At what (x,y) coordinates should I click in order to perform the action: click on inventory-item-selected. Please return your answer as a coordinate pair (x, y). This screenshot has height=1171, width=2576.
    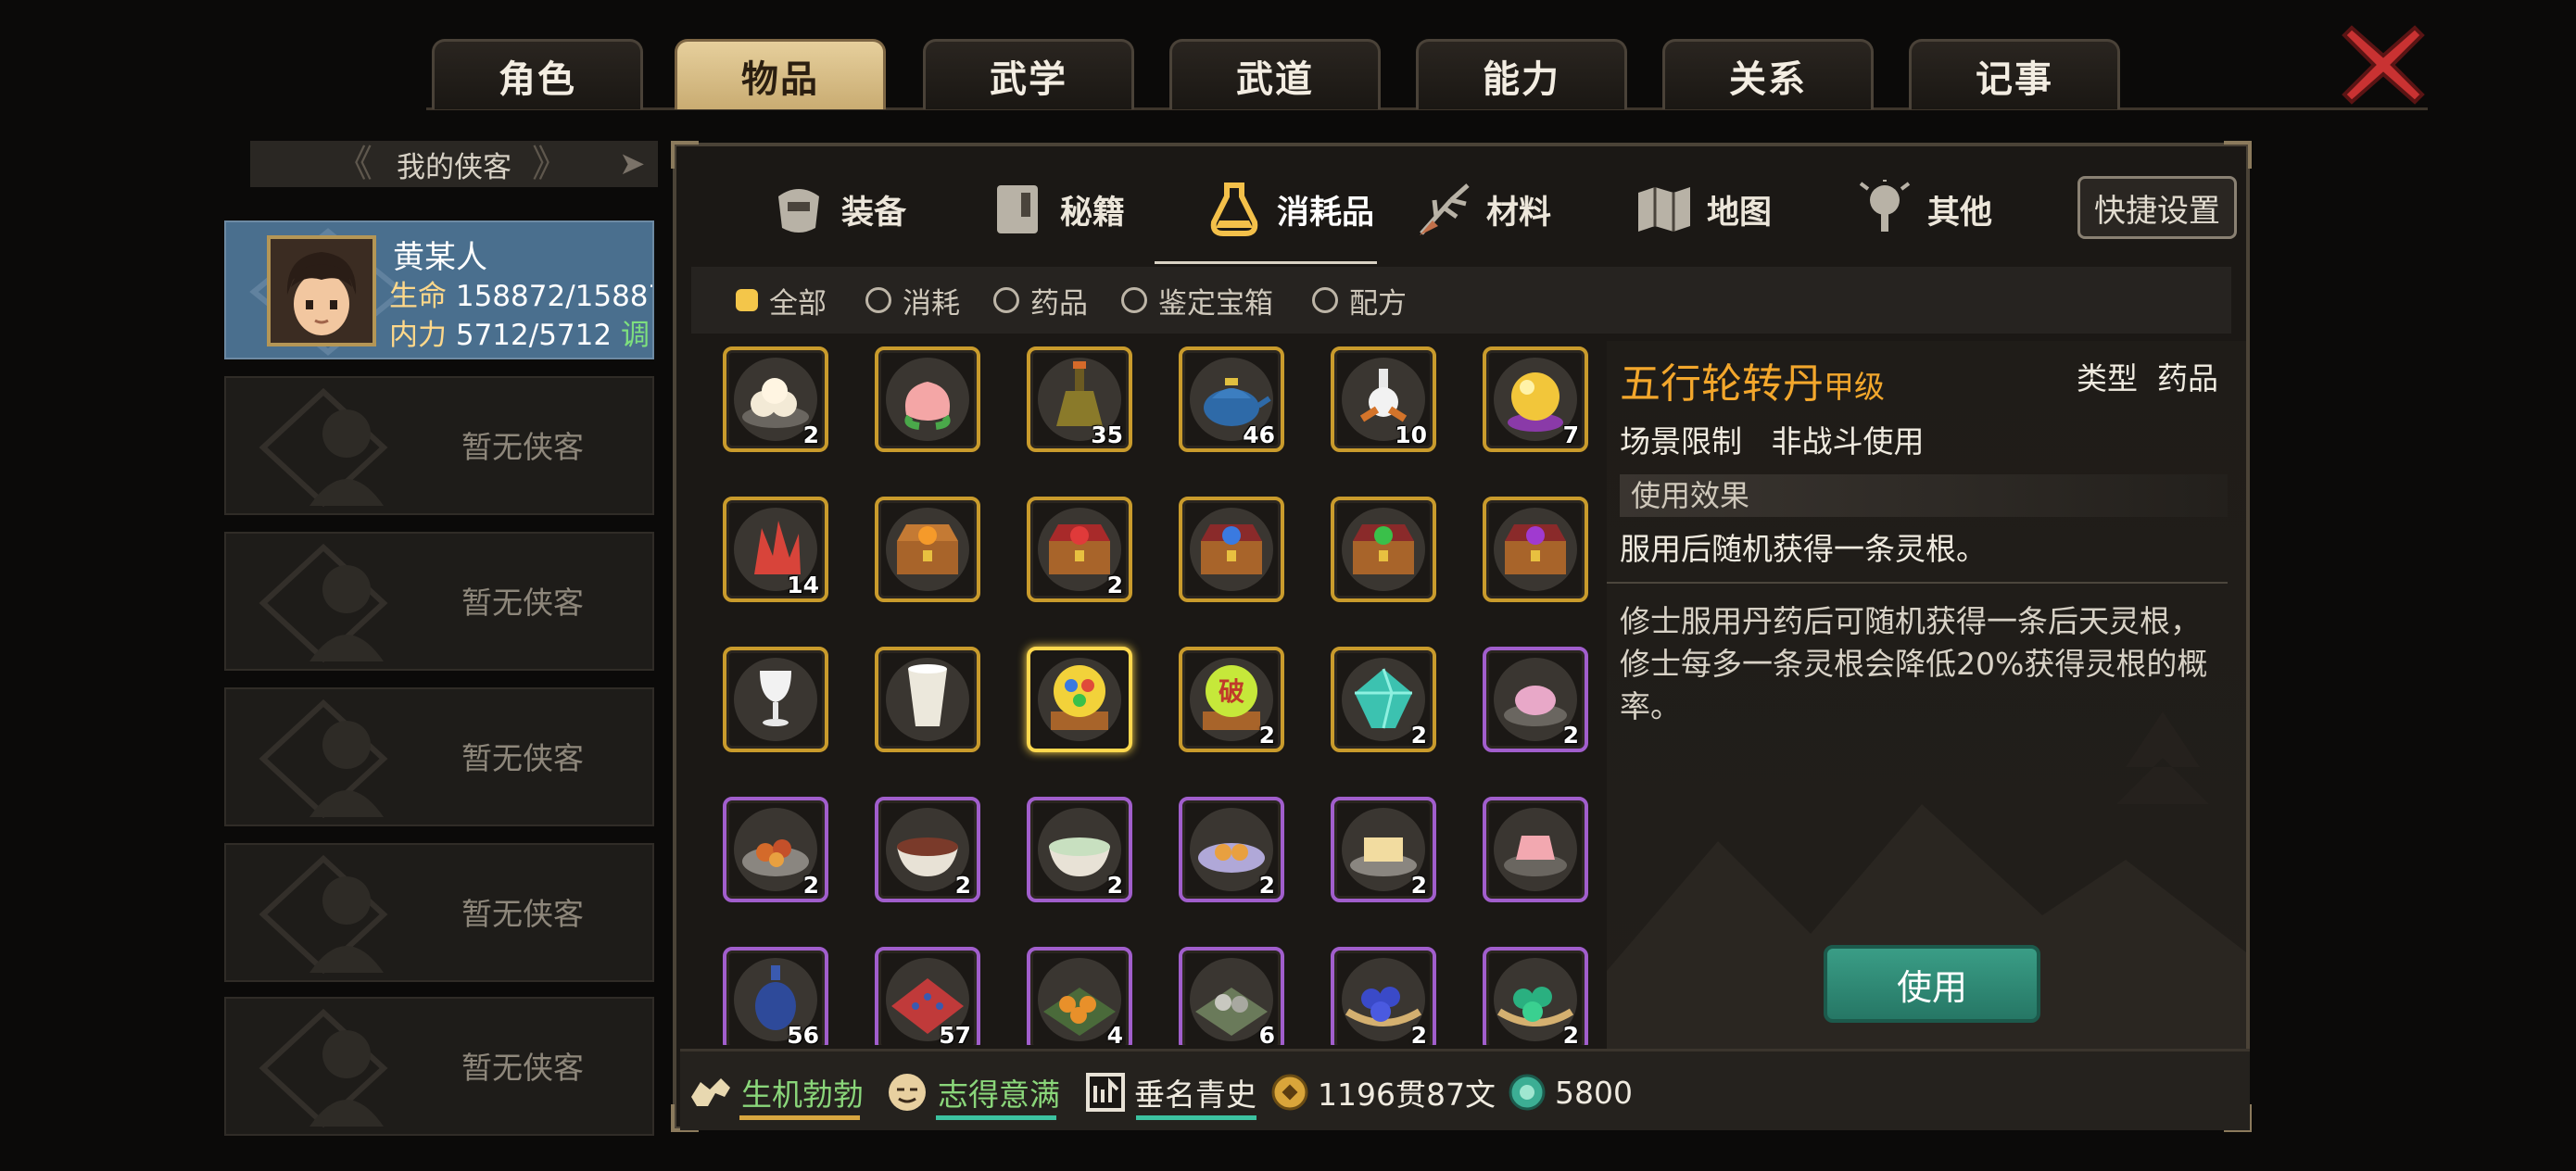
    Looking at the image, I should click on (1079, 700).